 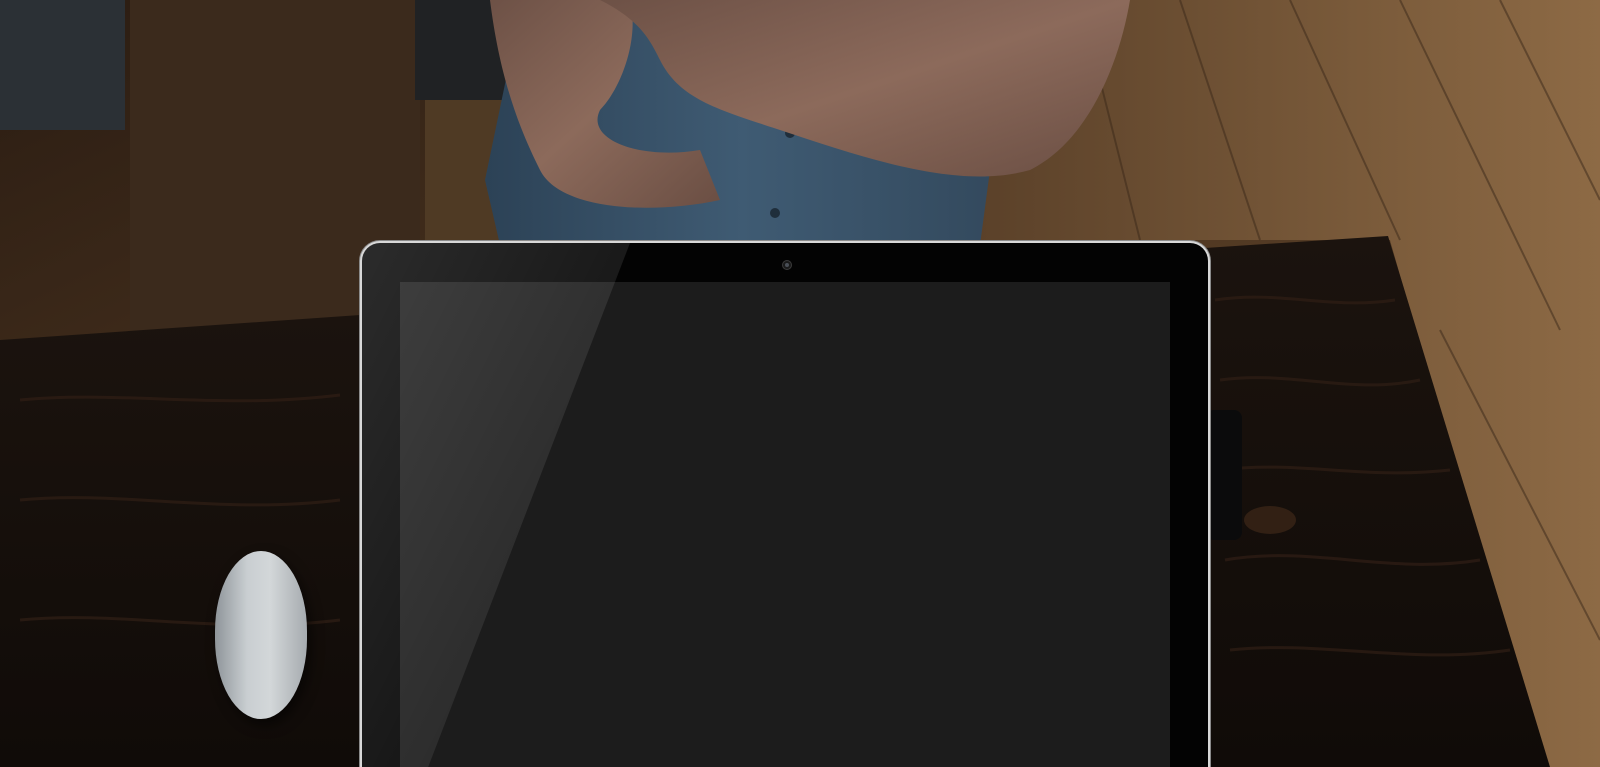 What do you see at coordinates (261, 635) in the screenshot?
I see `computer-mouse` at bounding box center [261, 635].